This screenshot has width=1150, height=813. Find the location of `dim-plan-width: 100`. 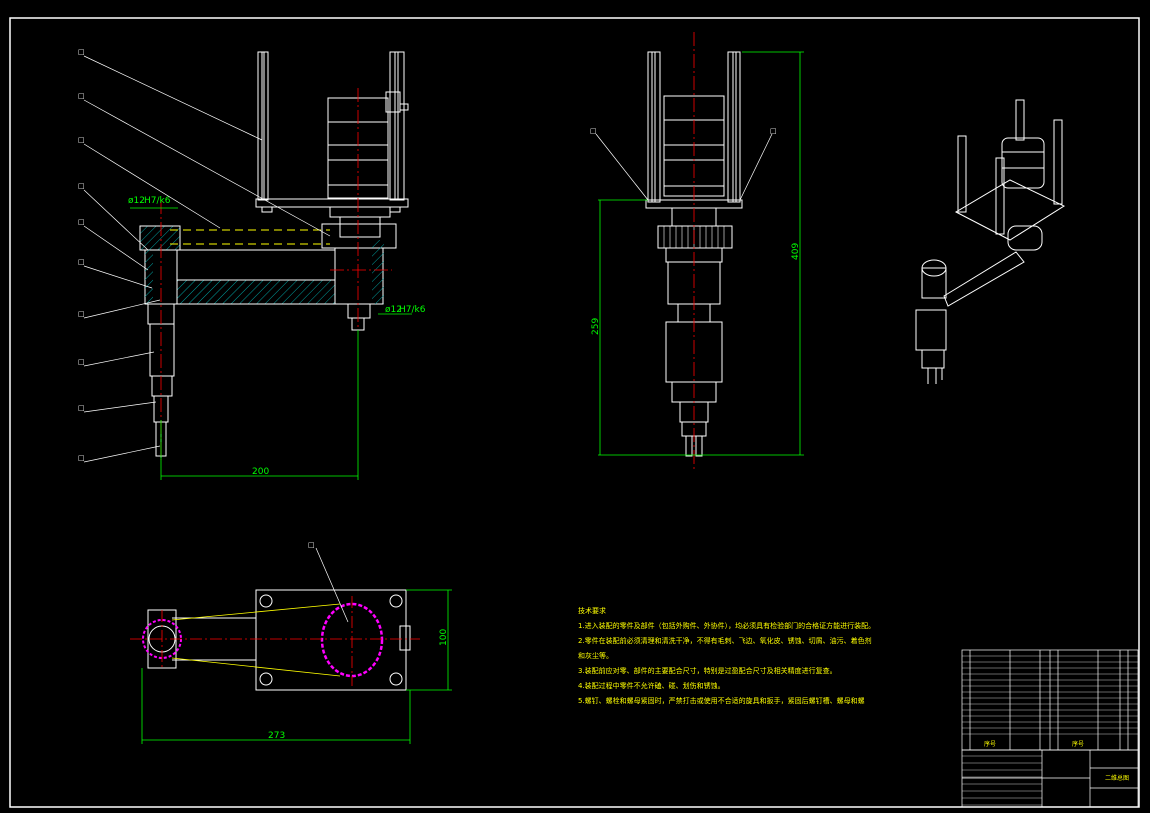

dim-plan-width: 100 is located at coordinates (444, 637).